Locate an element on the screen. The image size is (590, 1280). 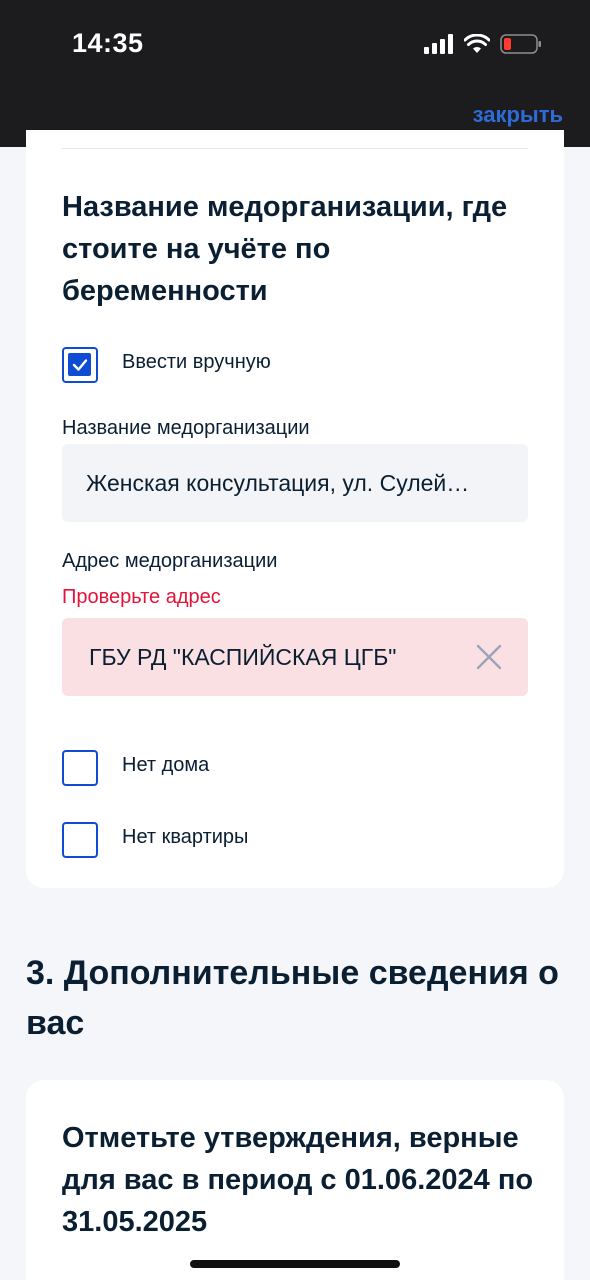
wifi-icon is located at coordinates (477, 43).